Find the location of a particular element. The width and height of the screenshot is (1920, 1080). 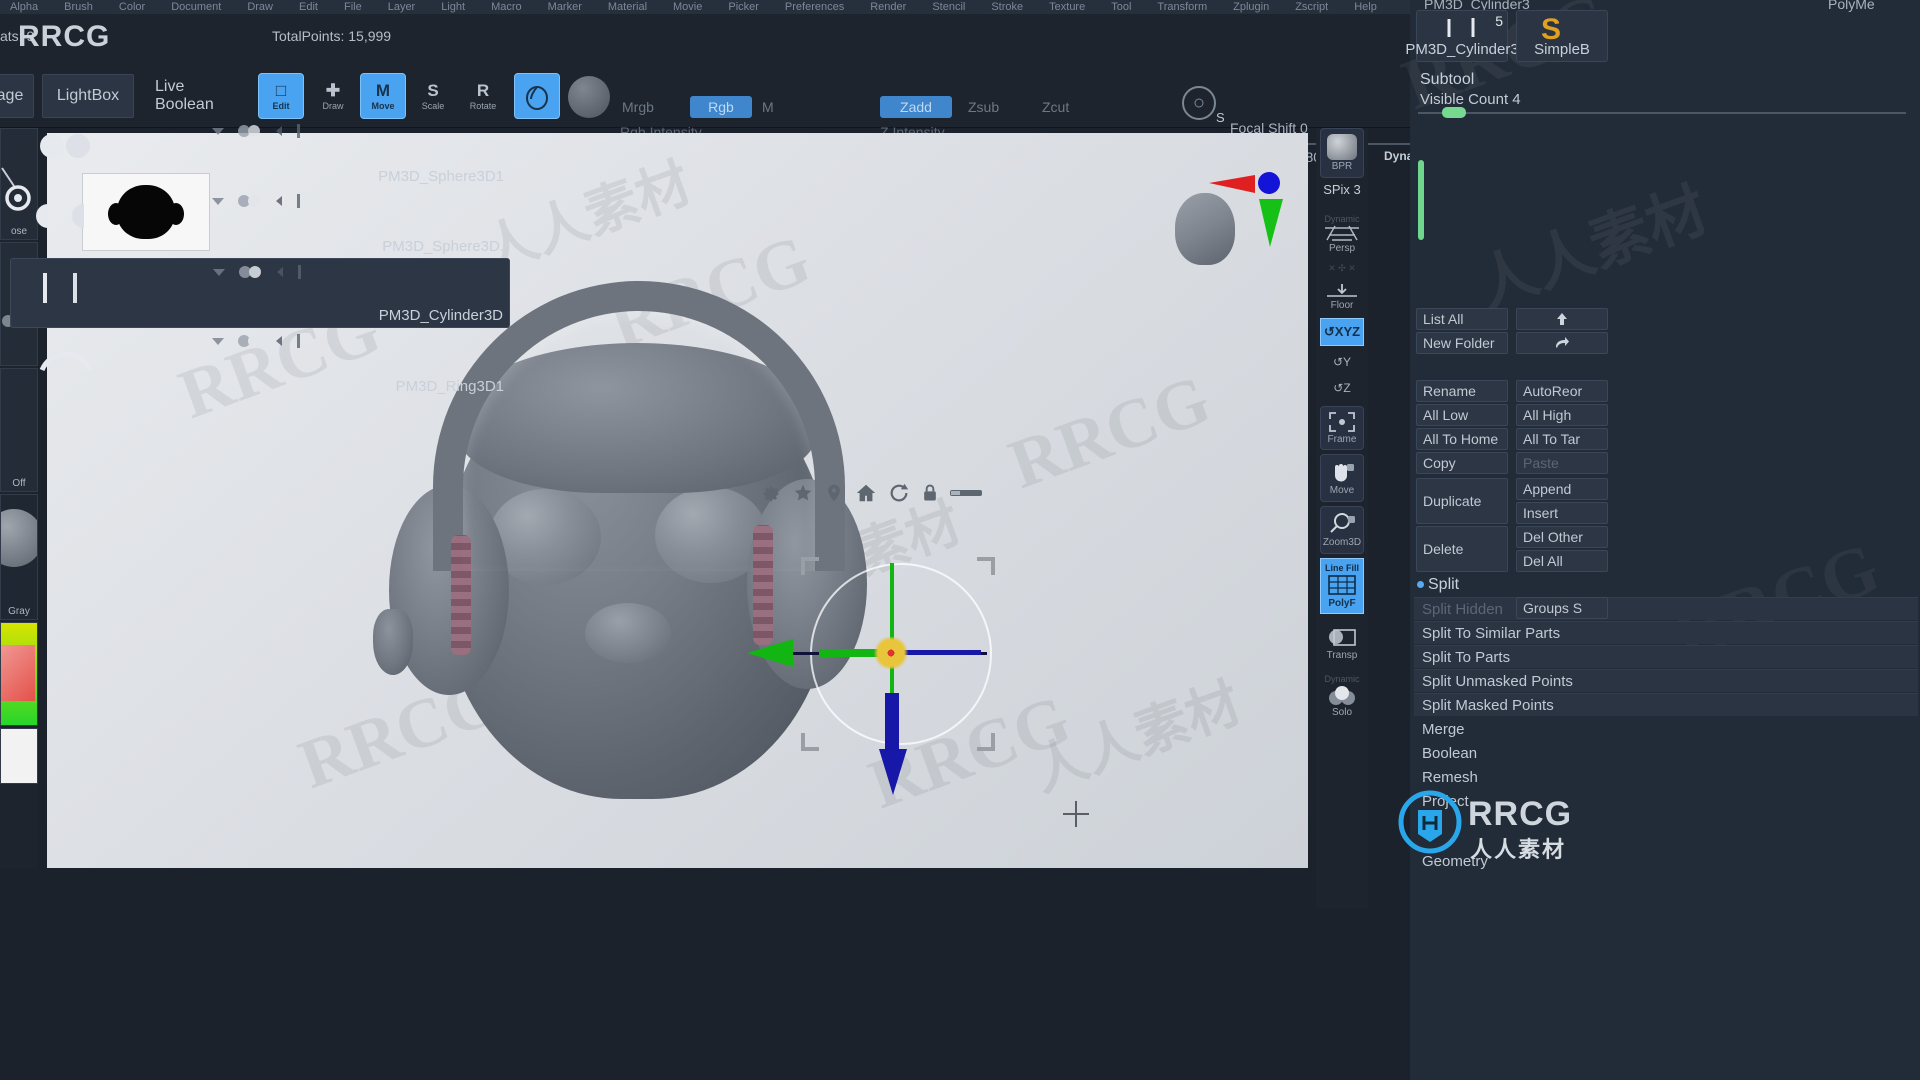

mrgb-label: Mrgb is located at coordinates (638, 107).